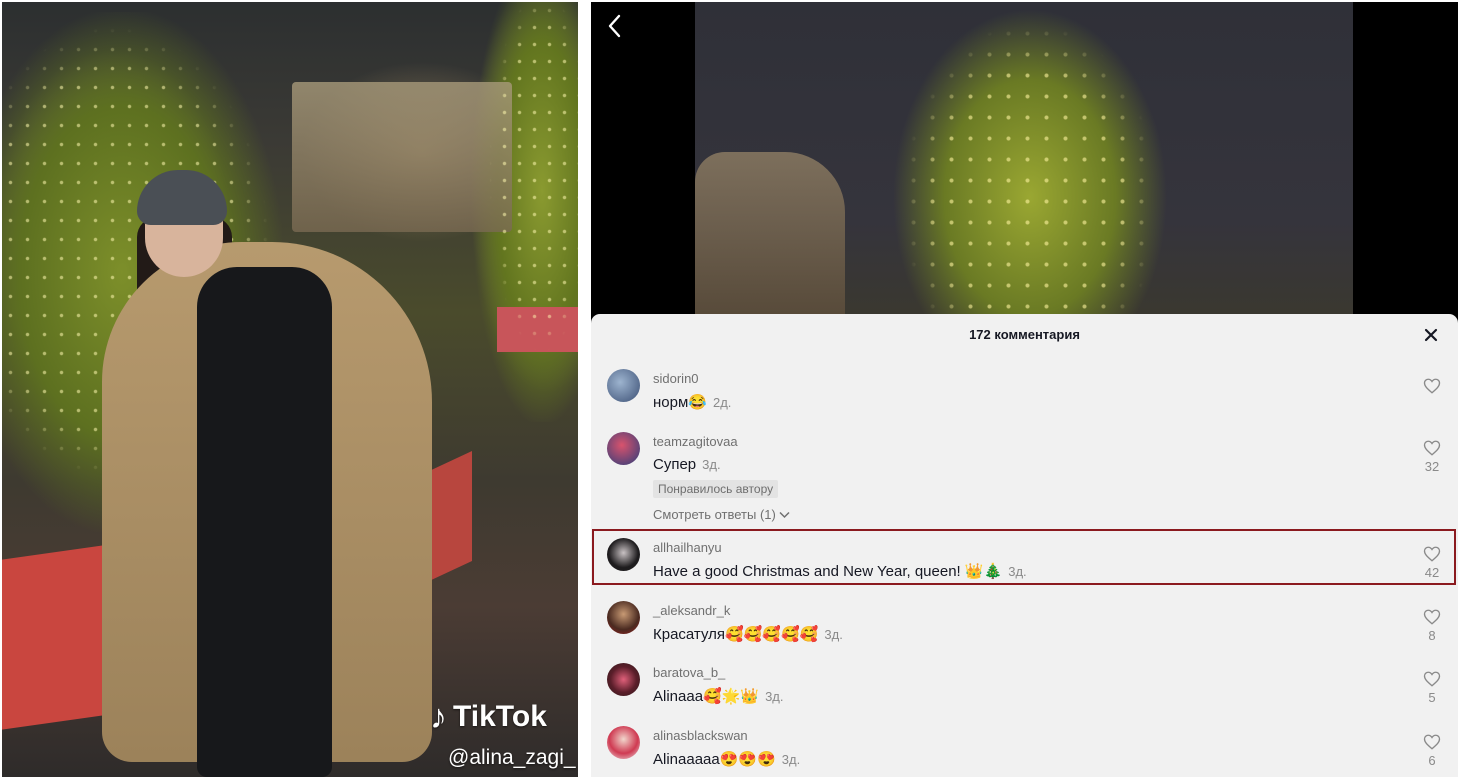 The width and height of the screenshot is (1460, 779). What do you see at coordinates (689, 672) in the screenshot?
I see `comment-username: baratova_b_` at bounding box center [689, 672].